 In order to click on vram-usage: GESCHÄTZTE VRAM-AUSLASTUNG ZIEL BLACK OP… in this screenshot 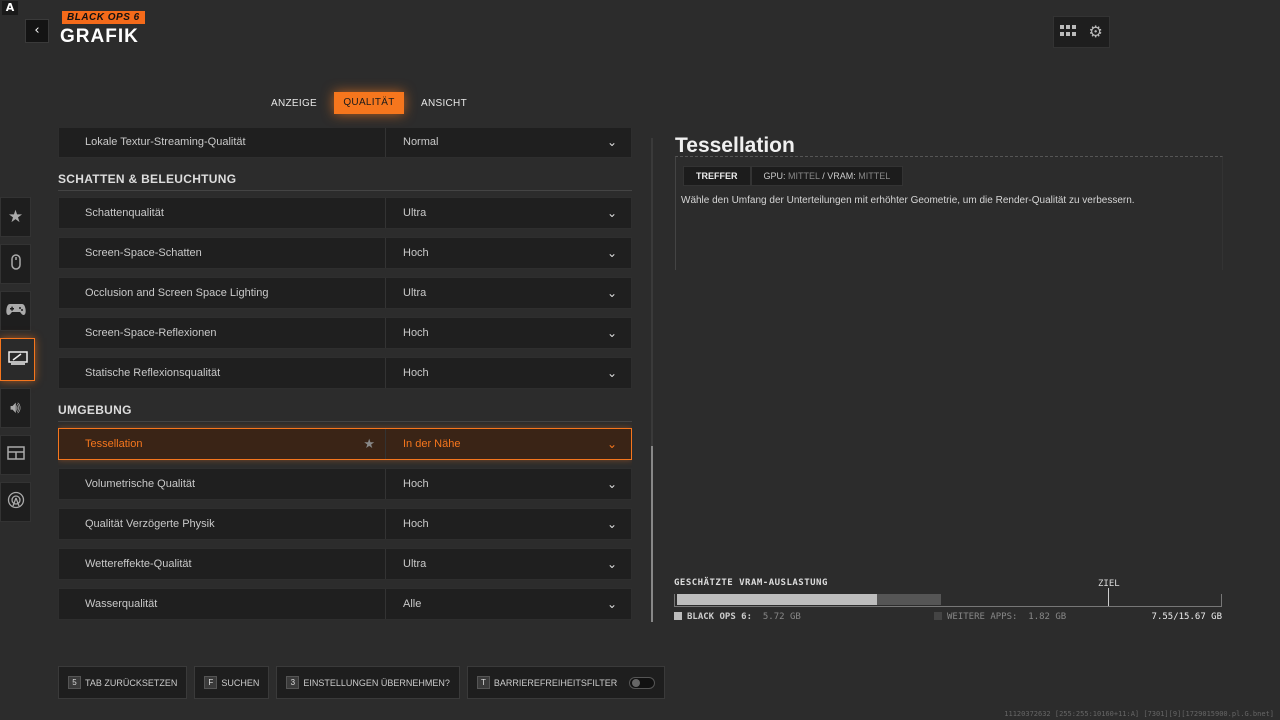, I will do `click(949, 600)`.